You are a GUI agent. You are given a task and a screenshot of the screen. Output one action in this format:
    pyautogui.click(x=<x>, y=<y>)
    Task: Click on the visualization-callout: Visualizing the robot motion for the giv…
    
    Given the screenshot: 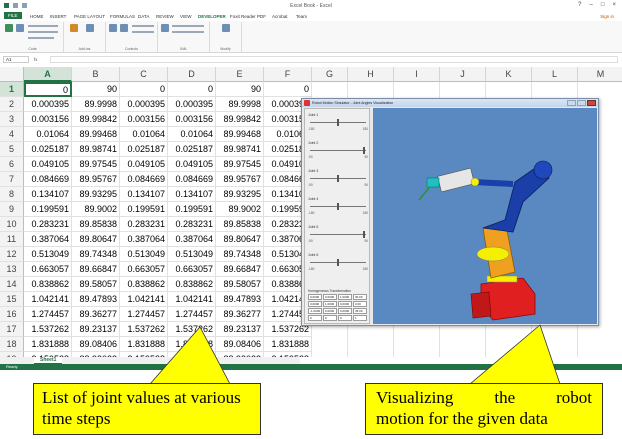 What is the action you would take?
    pyautogui.click(x=484, y=409)
    